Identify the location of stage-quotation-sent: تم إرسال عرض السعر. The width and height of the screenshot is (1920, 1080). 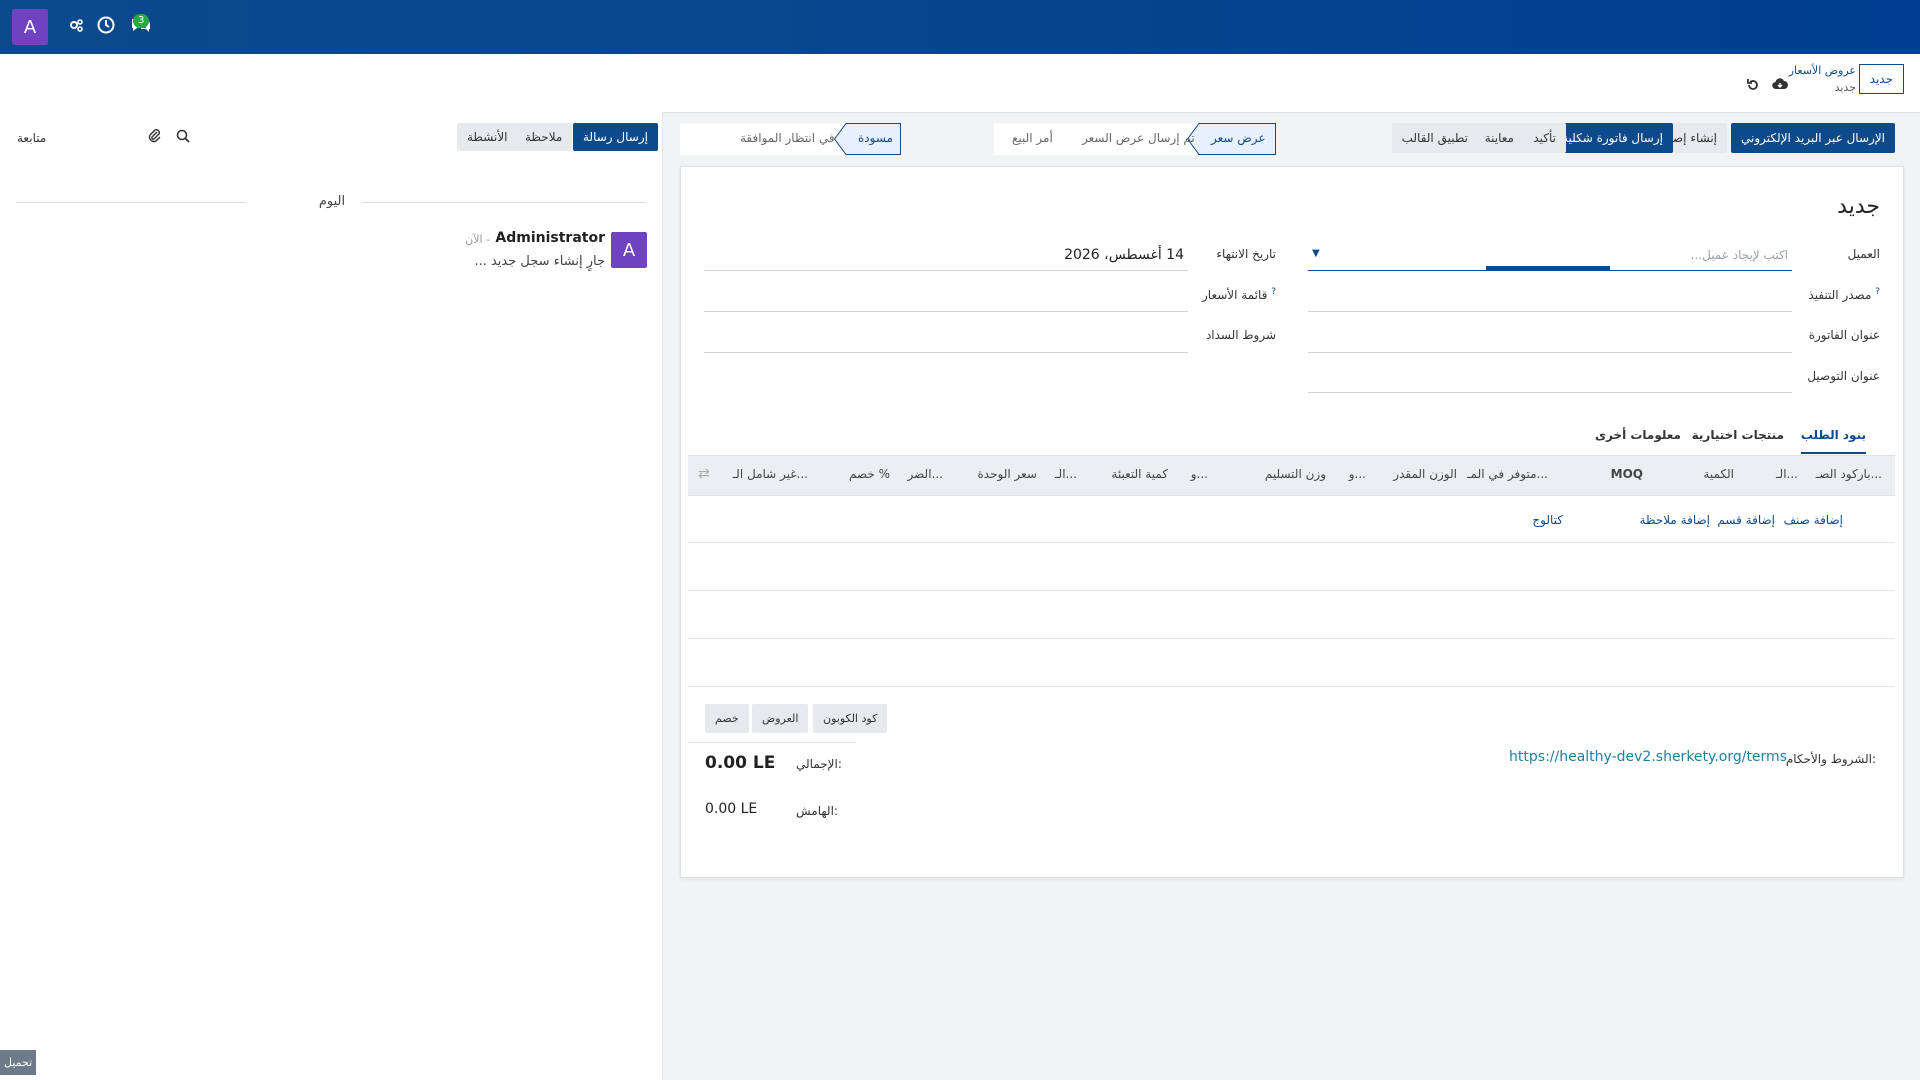
(1138, 138).